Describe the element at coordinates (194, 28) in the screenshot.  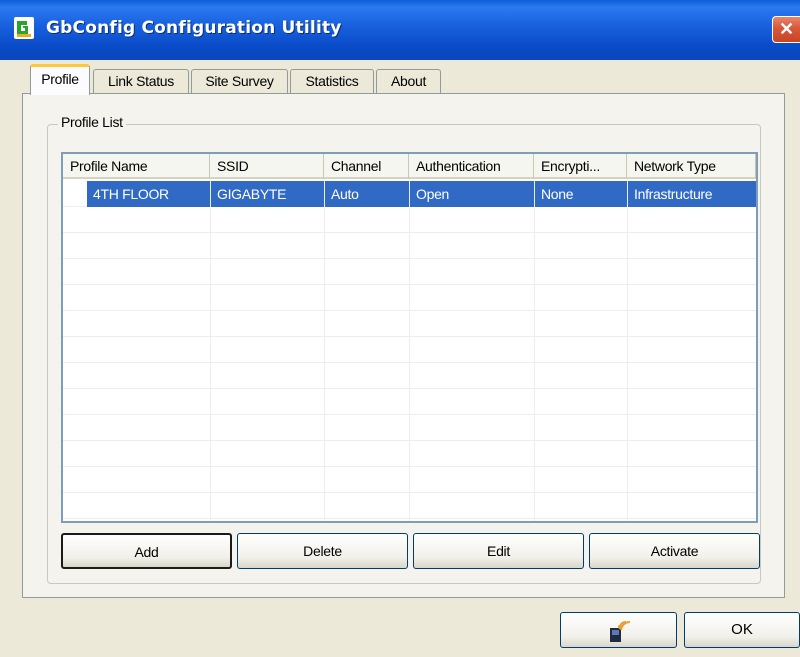
I see `window-title: GbConfig Configuration Utility` at that location.